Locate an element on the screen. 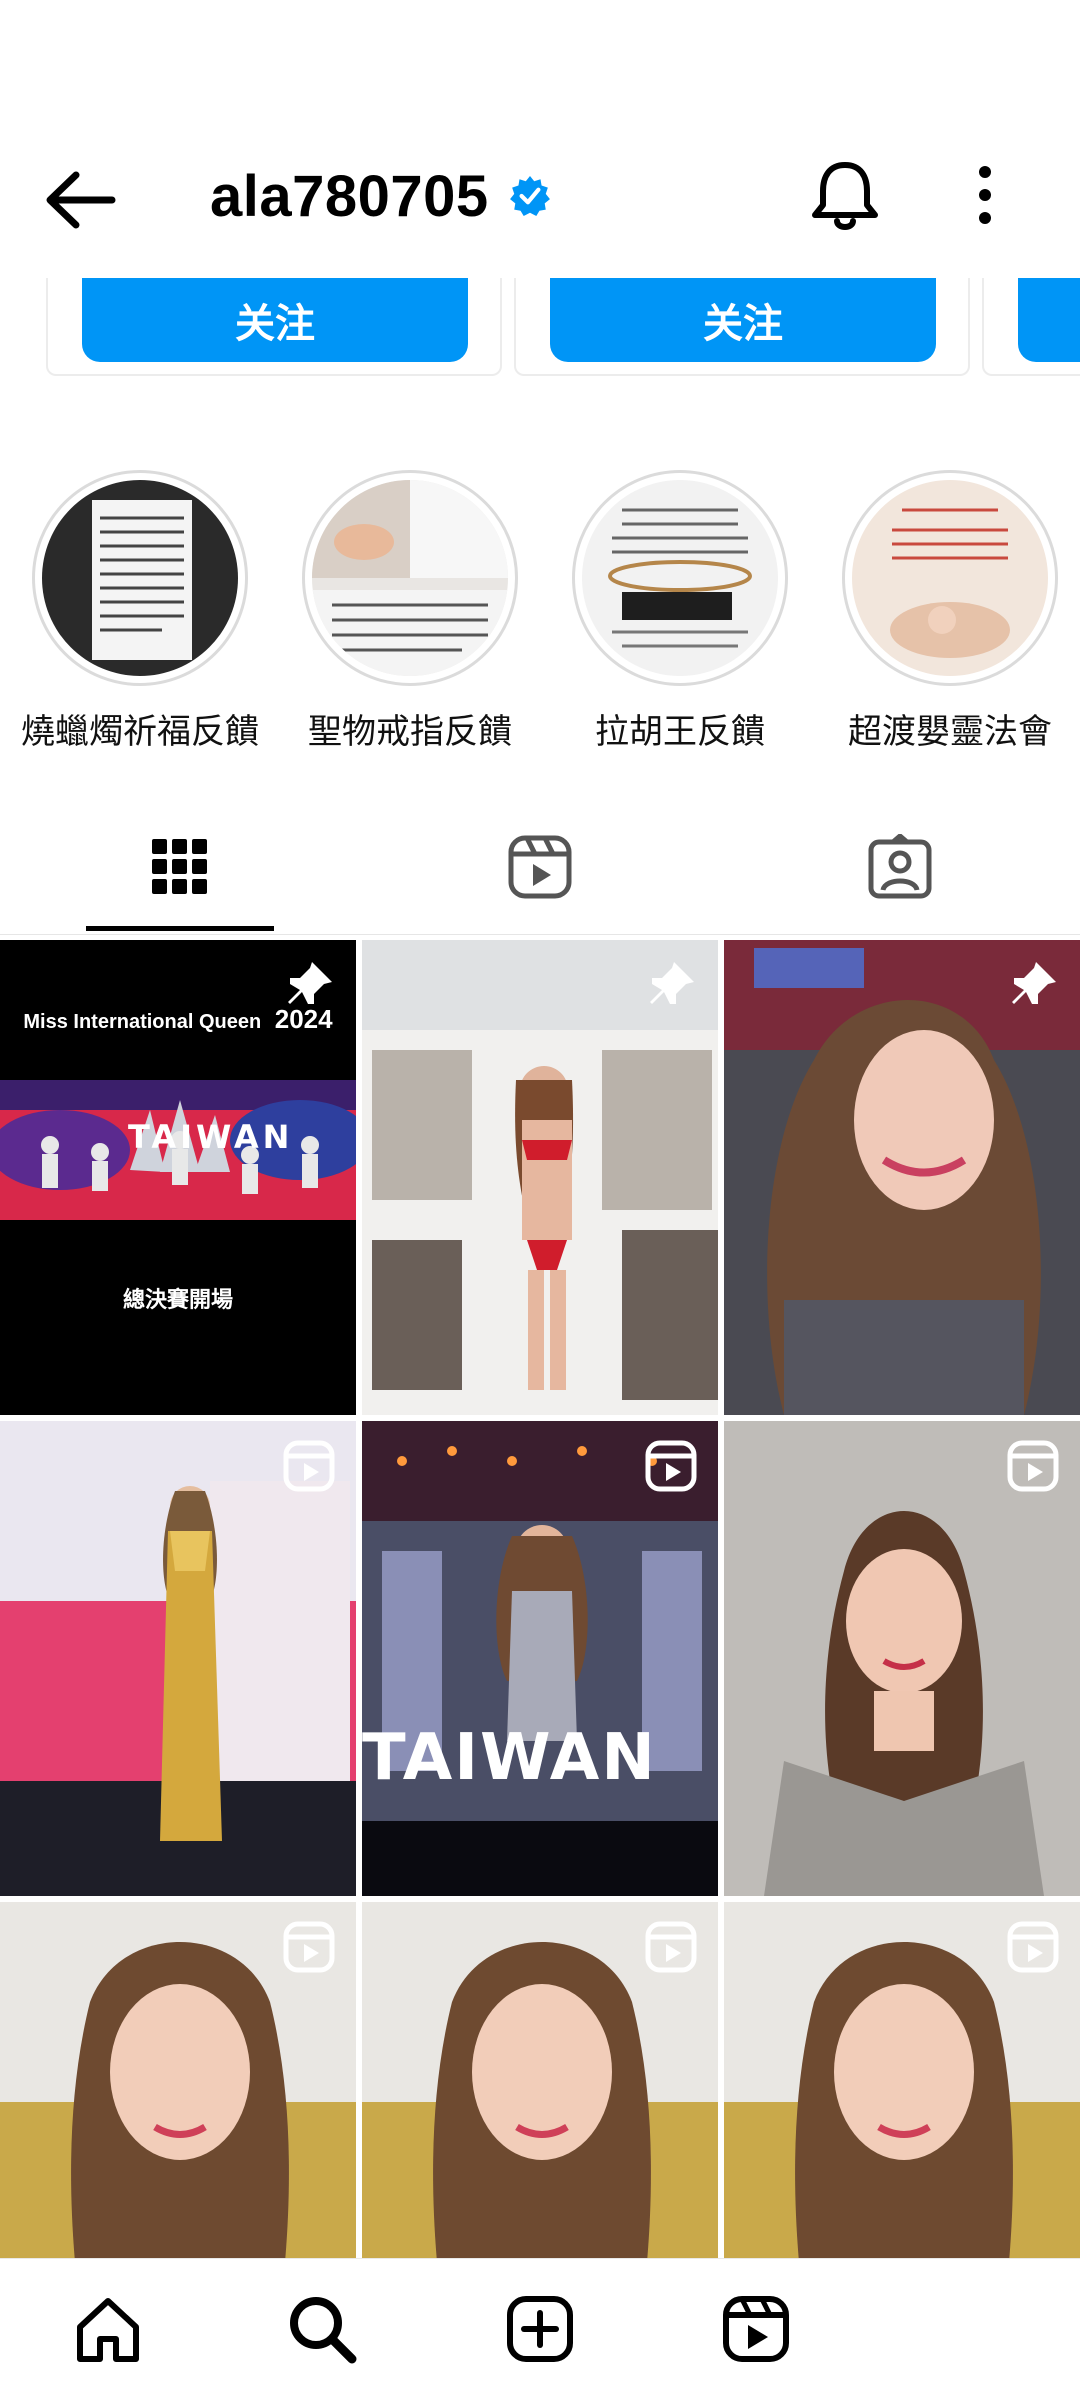 The height and width of the screenshot is (2397, 1080). highlight-label: 聖物戒指反饋 is located at coordinates (410, 732).